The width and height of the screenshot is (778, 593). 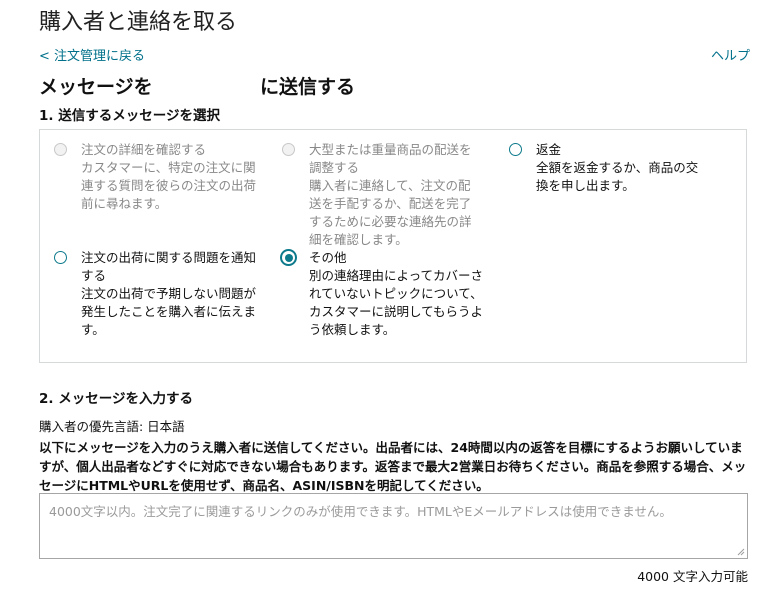 I want to click on option-description: 全額を返金するか、商品の交換を申し出ます。, so click(x=617, y=176).